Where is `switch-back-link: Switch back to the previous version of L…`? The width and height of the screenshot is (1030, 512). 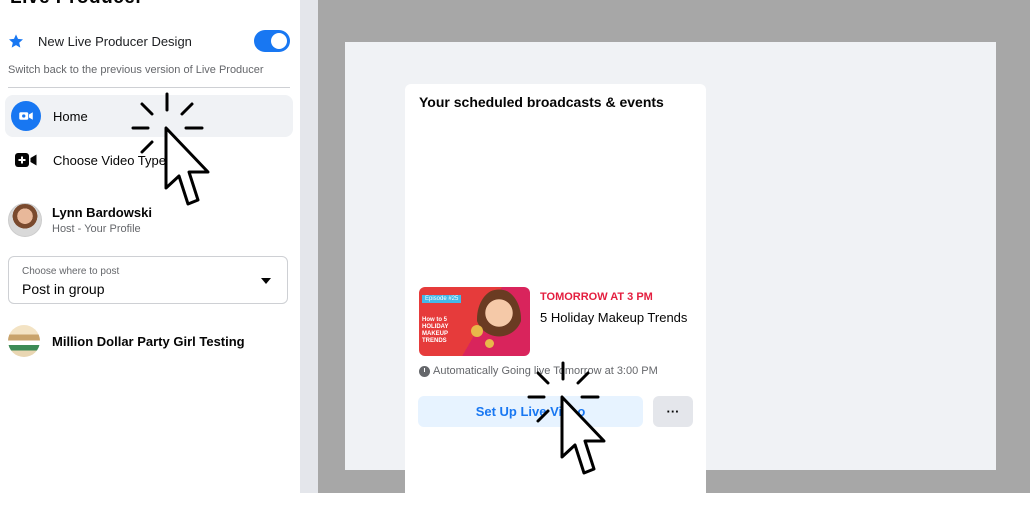 switch-back-link: Switch back to the previous version of L… is located at coordinates (136, 70).